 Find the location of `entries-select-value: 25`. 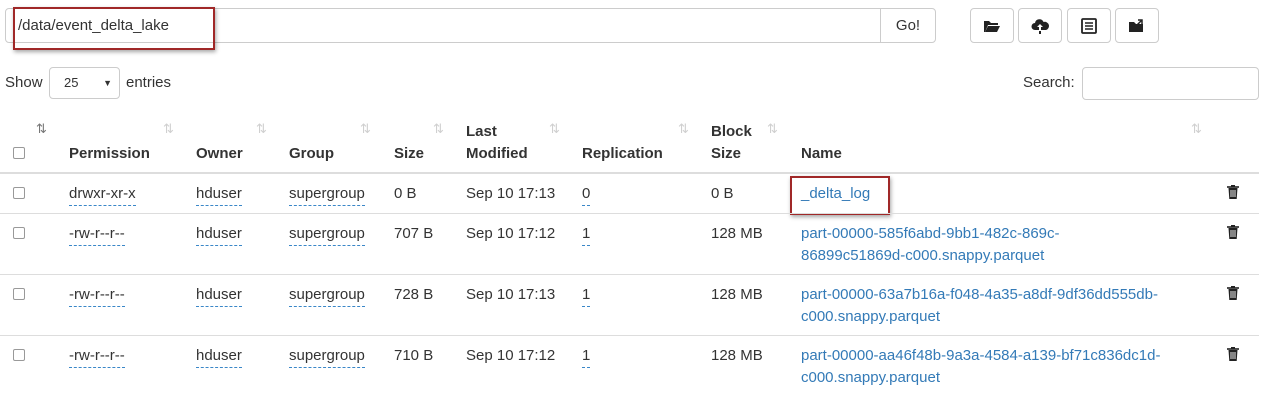

entries-select-value: 25 is located at coordinates (71, 82).